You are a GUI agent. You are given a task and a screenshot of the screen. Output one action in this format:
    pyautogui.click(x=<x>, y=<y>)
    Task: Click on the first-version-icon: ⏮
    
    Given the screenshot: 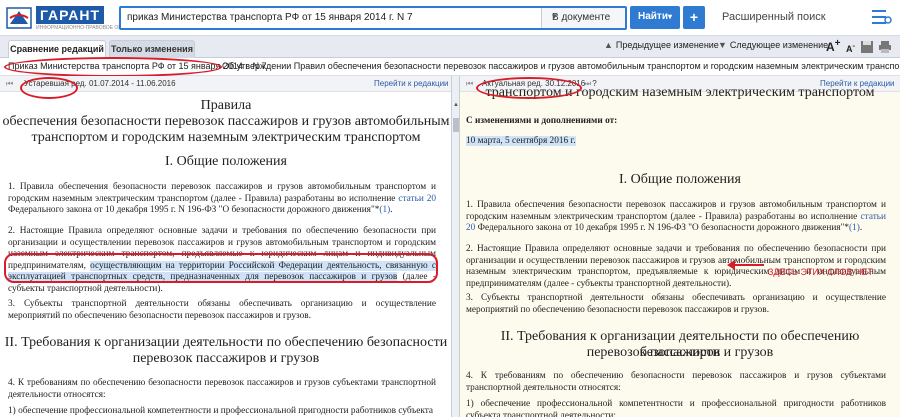 What is the action you would take?
    pyautogui.click(x=9, y=84)
    